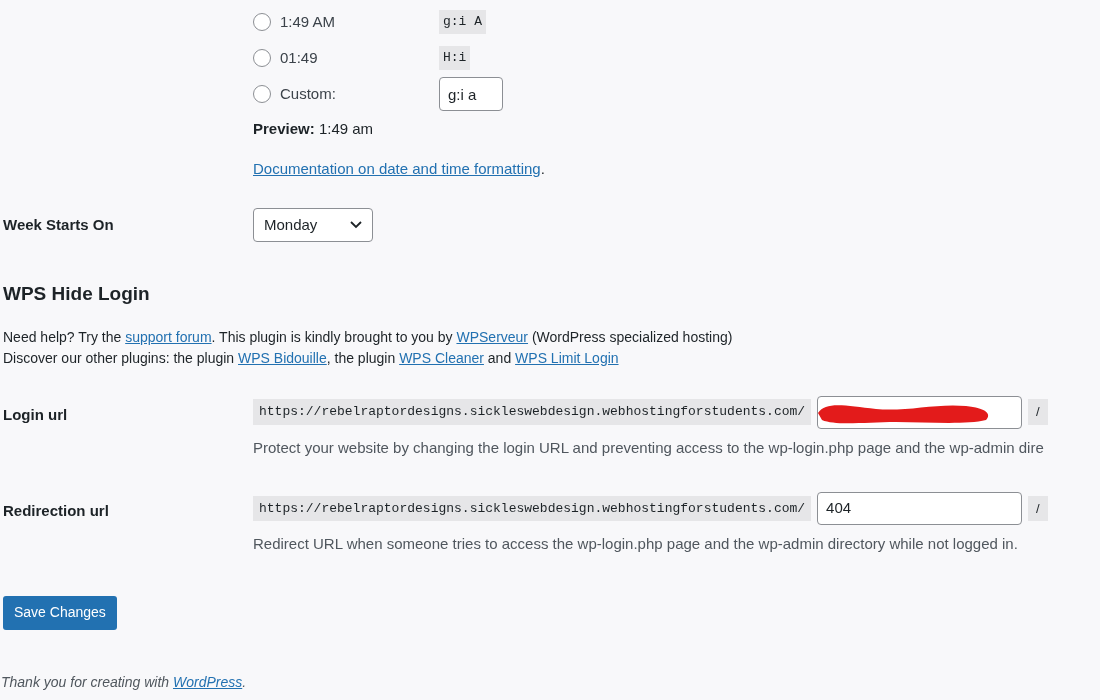 The height and width of the screenshot is (700, 1100). Describe the element at coordinates (86, 682) in the screenshot. I see `footer-text: Thank you for creating with` at that location.